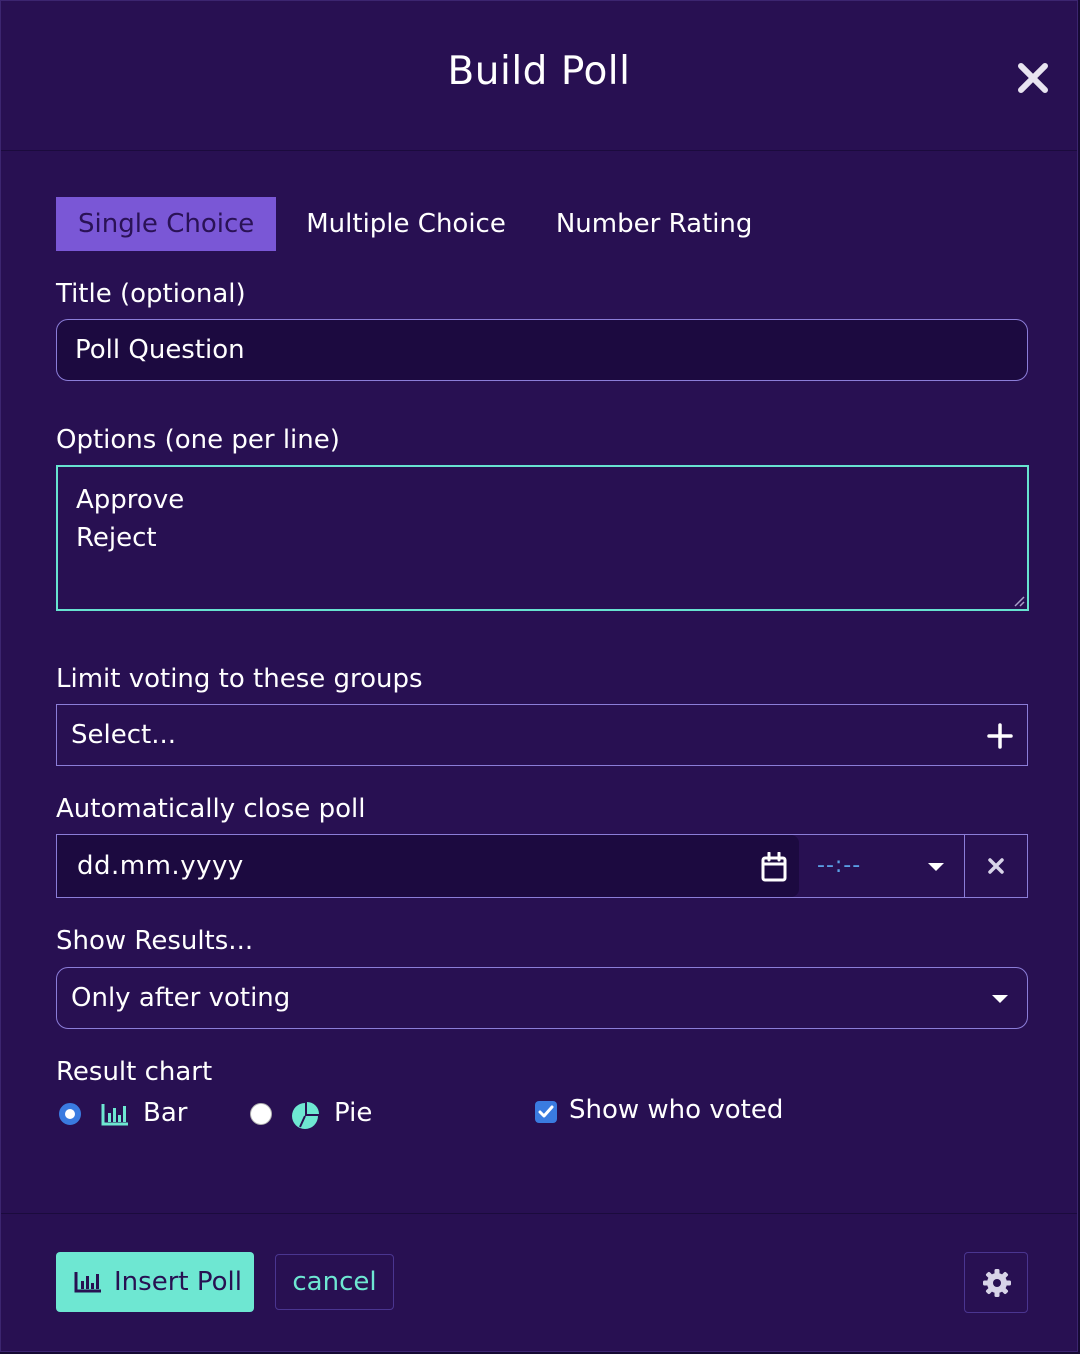  I want to click on pie-chart-icon, so click(305, 1115).